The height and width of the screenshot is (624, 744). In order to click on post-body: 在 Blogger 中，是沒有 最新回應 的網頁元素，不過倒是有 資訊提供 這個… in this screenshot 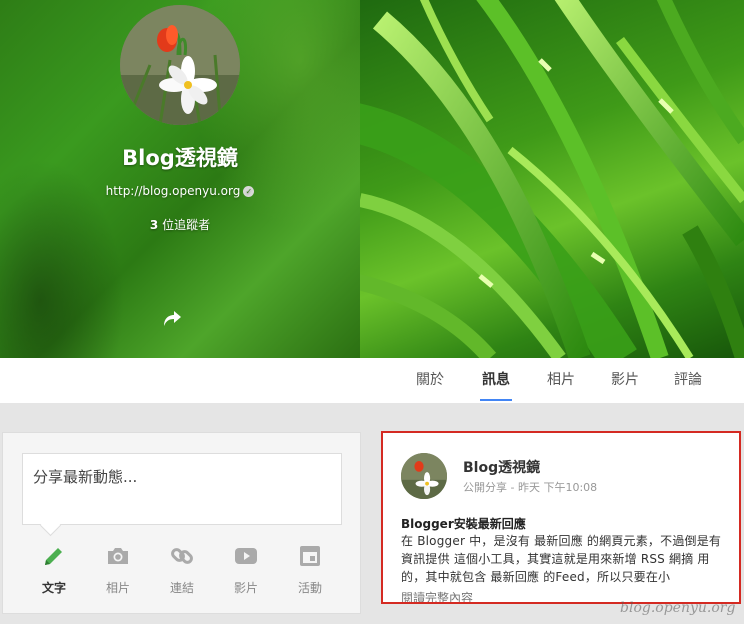, I will do `click(561, 559)`.